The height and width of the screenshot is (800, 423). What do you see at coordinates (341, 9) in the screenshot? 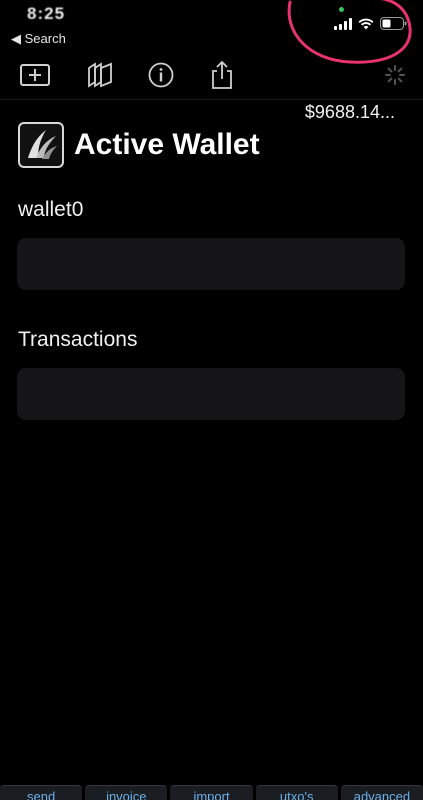
I see `privacy-indicator-dot` at bounding box center [341, 9].